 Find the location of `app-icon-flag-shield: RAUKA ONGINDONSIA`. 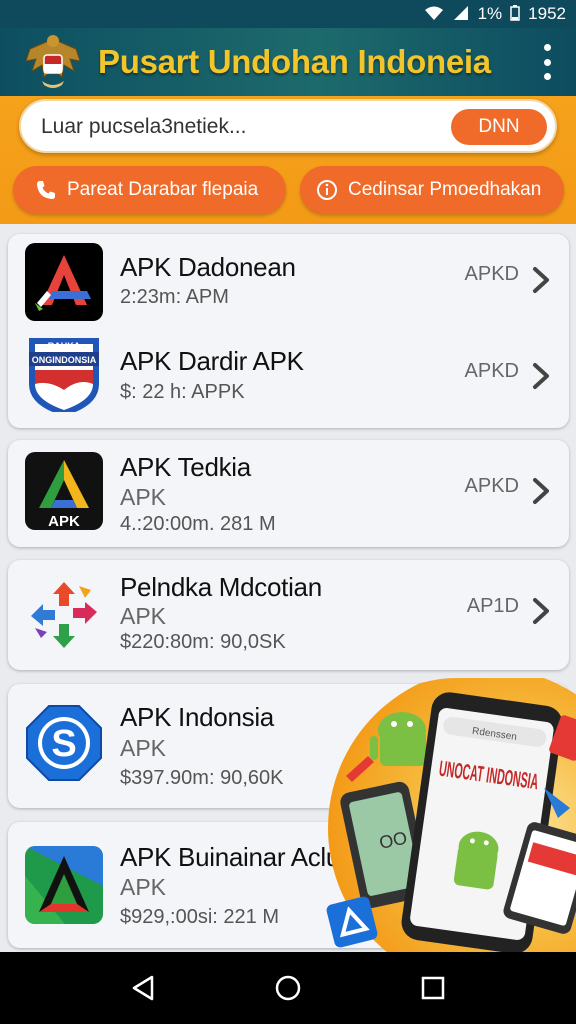

app-icon-flag-shield: RAUKA ONGINDONSIA is located at coordinates (64, 373).